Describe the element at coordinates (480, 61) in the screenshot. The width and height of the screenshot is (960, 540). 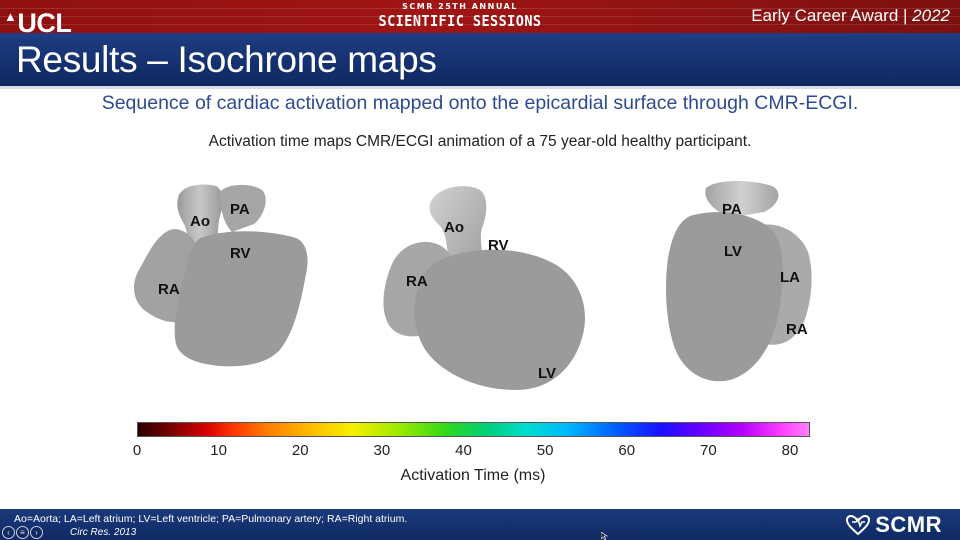
I see `title-bar: Results – Isochrone maps` at that location.